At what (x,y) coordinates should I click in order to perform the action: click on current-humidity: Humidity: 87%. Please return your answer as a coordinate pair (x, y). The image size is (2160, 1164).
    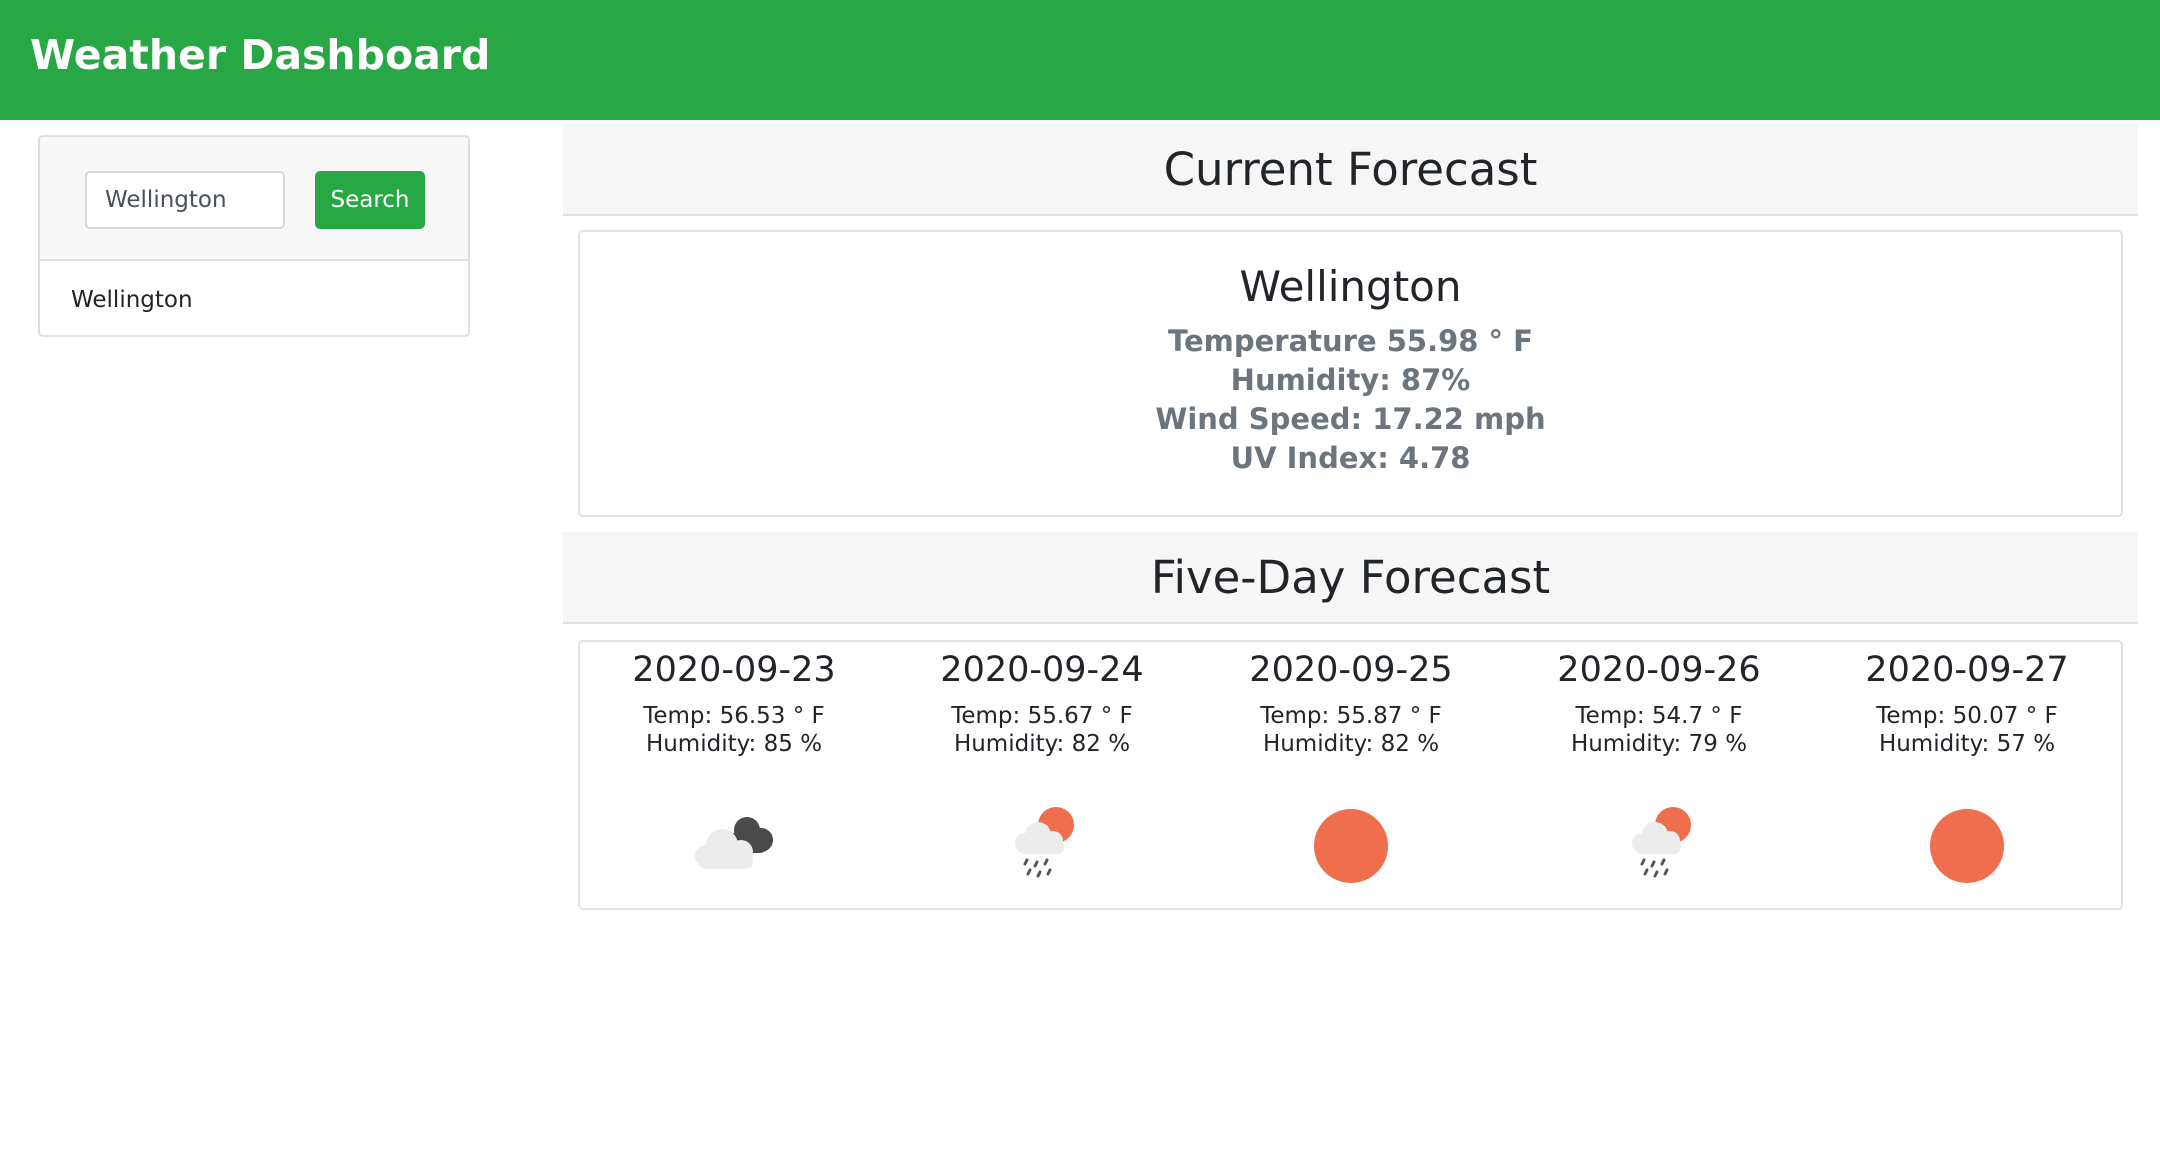
    Looking at the image, I should click on (1350, 380).